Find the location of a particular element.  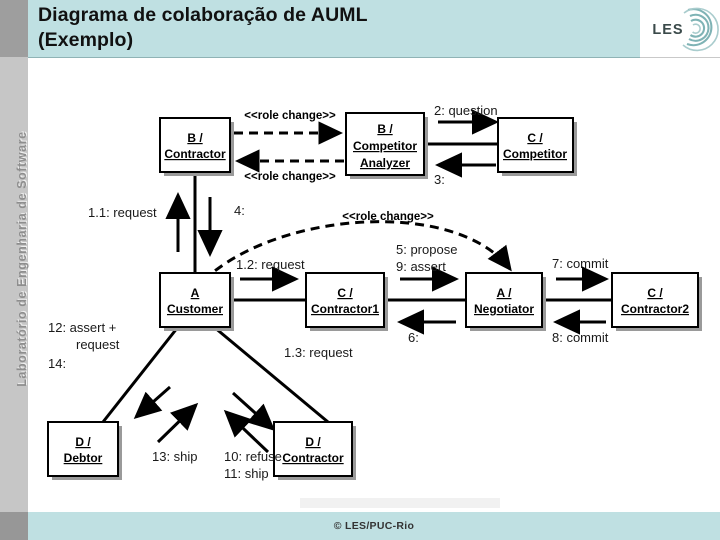

message-label-11: 11: ship is located at coordinates (246, 473).